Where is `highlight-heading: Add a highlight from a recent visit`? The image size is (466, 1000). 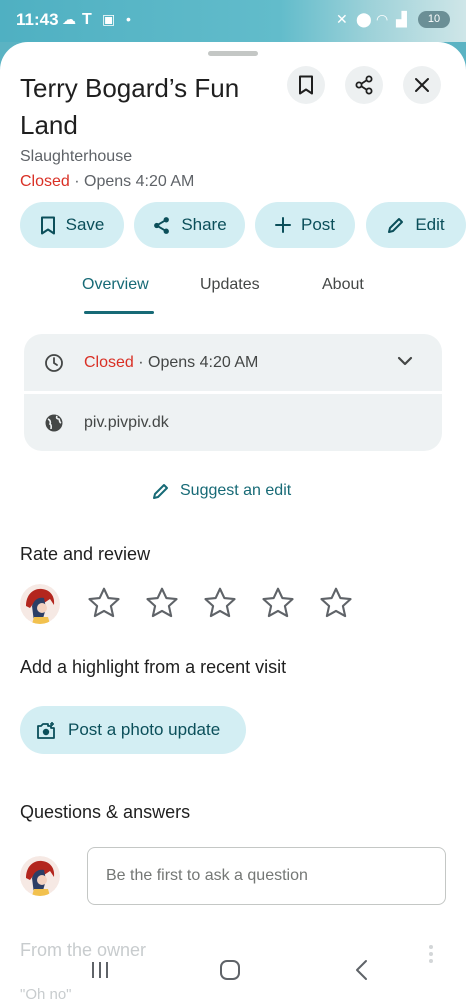 highlight-heading: Add a highlight from a recent visit is located at coordinates (153, 667).